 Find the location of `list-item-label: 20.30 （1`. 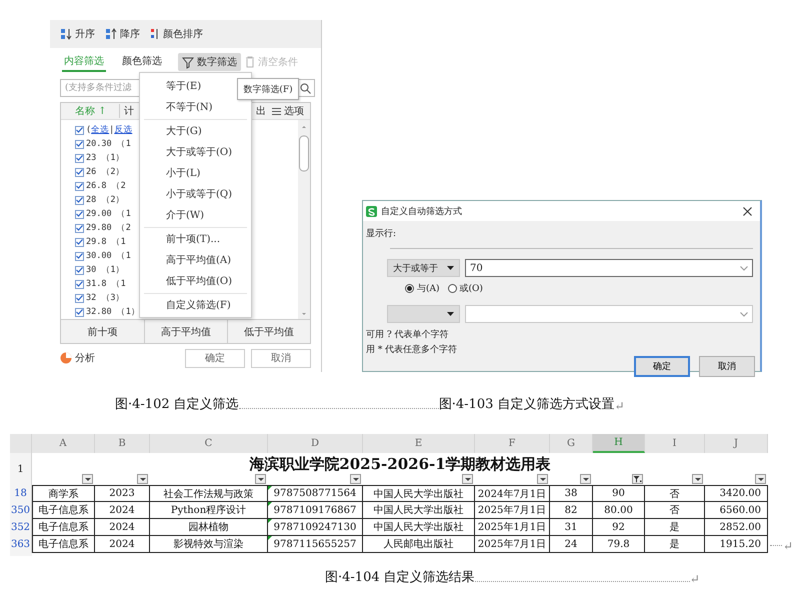

list-item-label: 20.30 （1 is located at coordinates (108, 144).